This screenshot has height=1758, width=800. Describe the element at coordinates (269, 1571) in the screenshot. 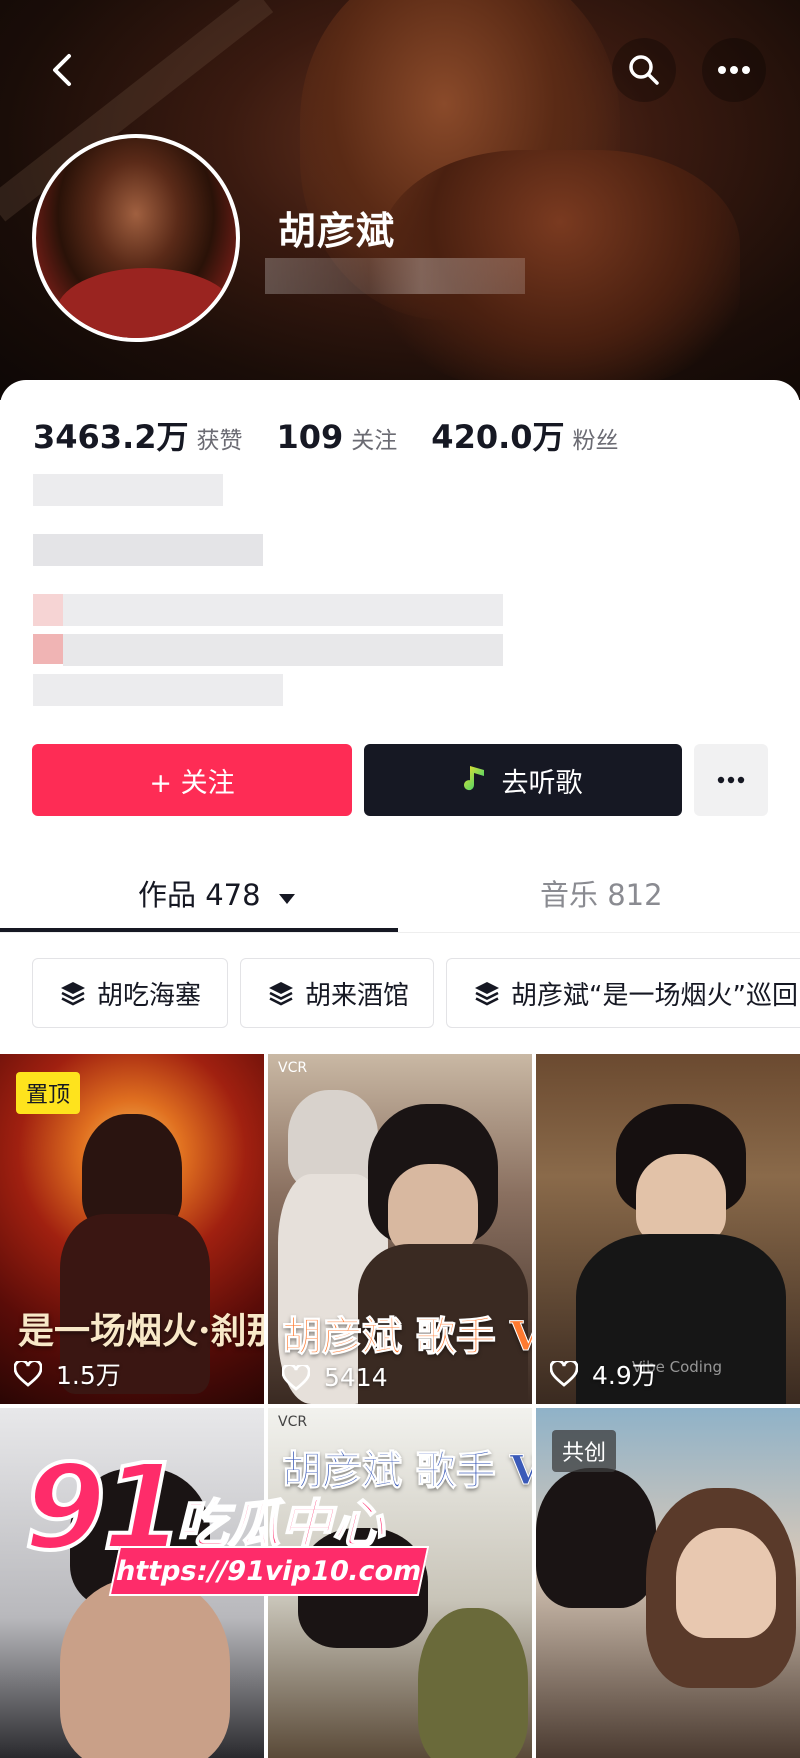

I see `watermark-url: https://91vip10.com` at that location.